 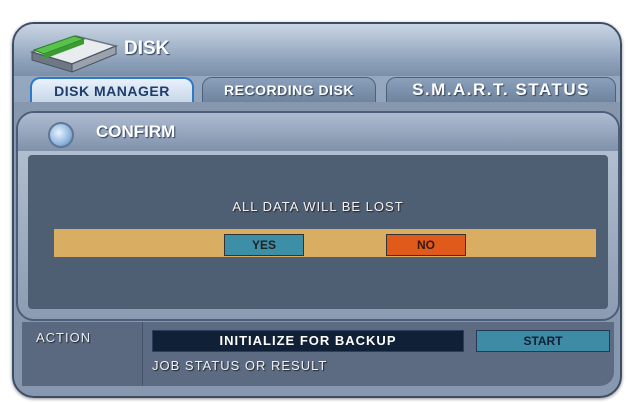 I want to click on yes-button: YES, so click(x=264, y=245).